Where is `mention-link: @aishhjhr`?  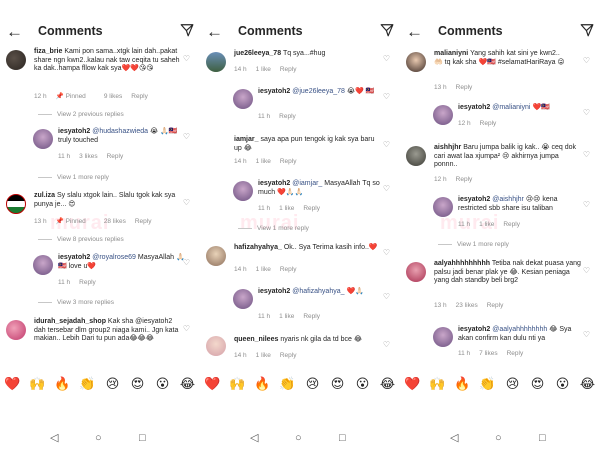 mention-link: @aishhjhr is located at coordinates (508, 199).